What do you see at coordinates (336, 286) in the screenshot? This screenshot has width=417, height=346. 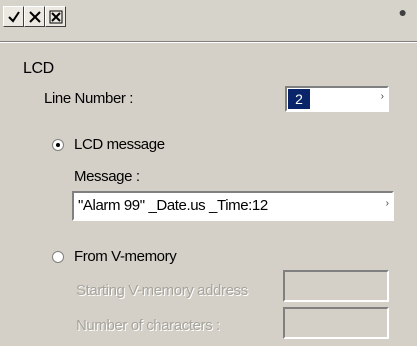 I see `starting-address-input` at bounding box center [336, 286].